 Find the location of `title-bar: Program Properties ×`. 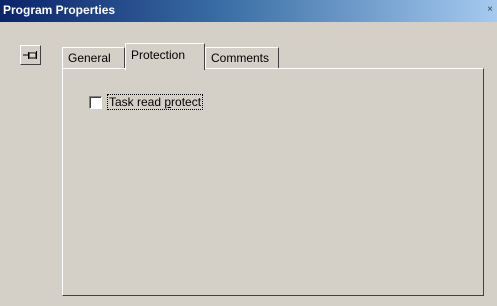

title-bar: Program Properties × is located at coordinates (248, 11).